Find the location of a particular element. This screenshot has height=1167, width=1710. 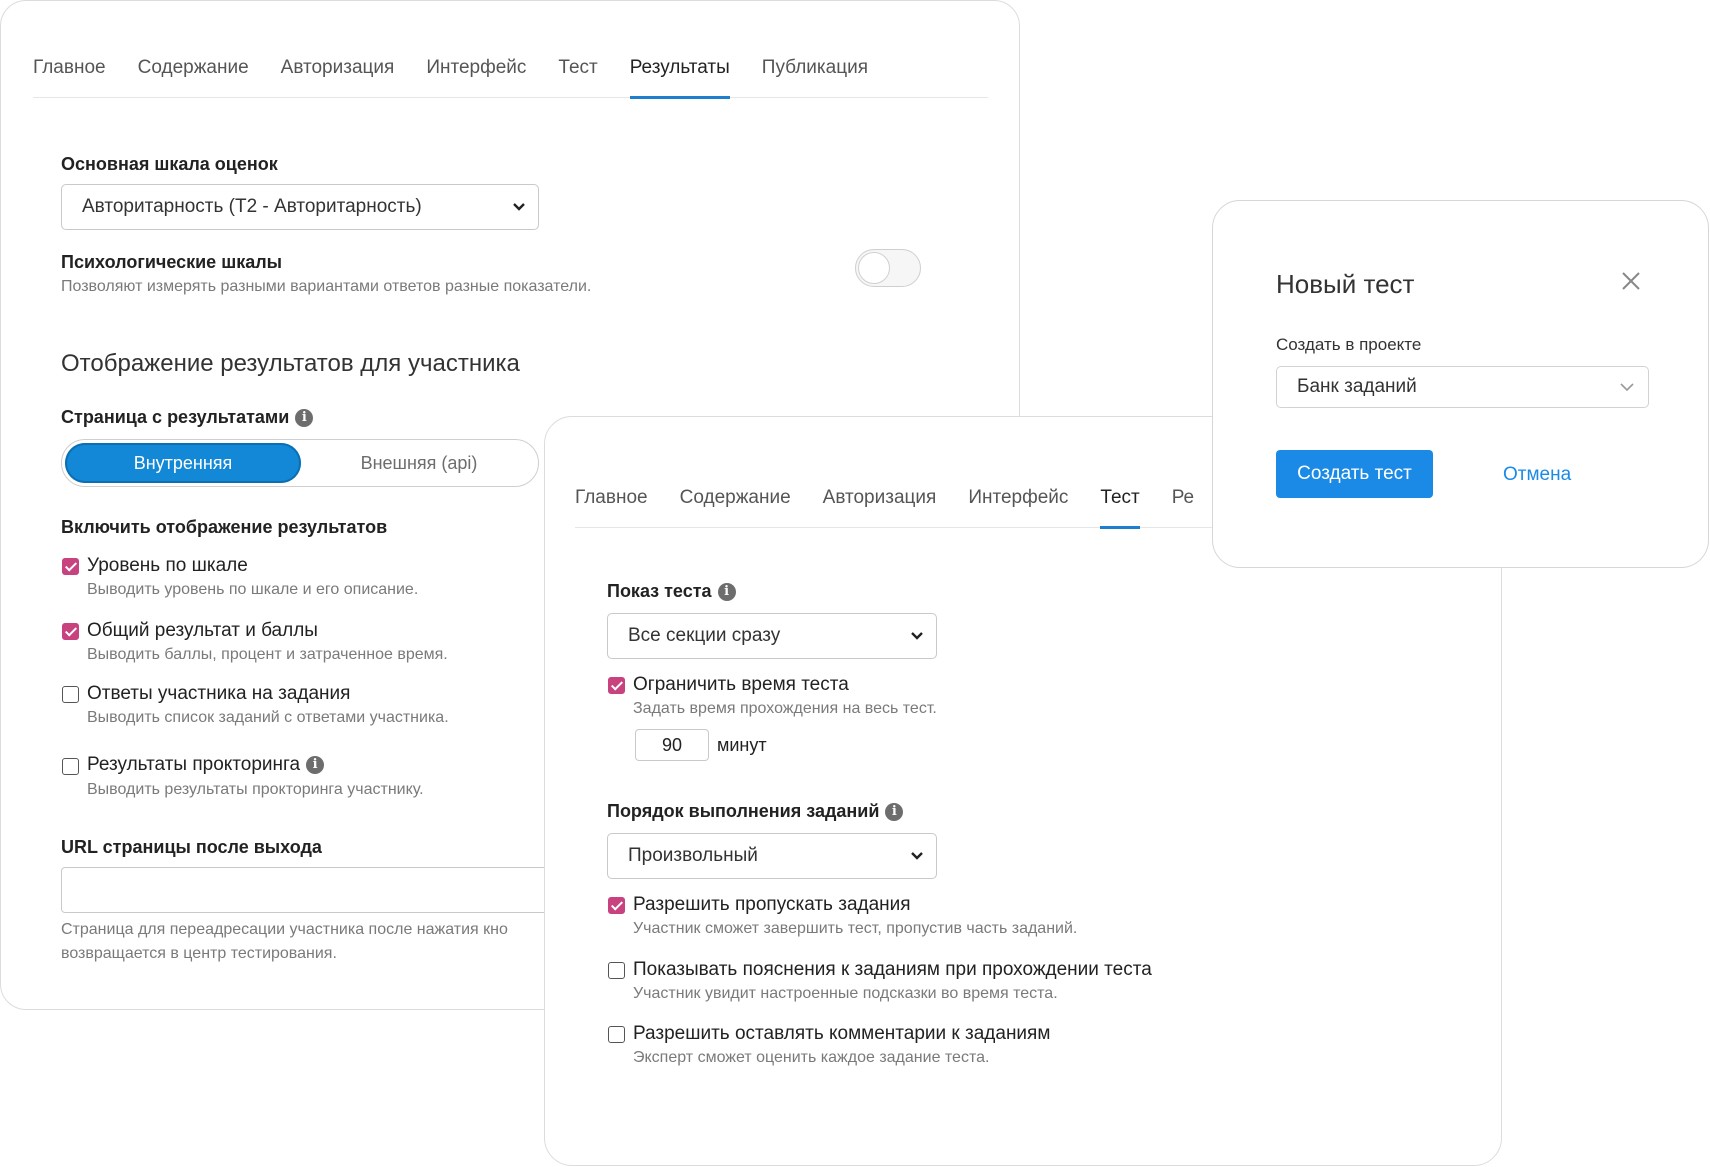

psych-scales-toggle is located at coordinates (888, 268).